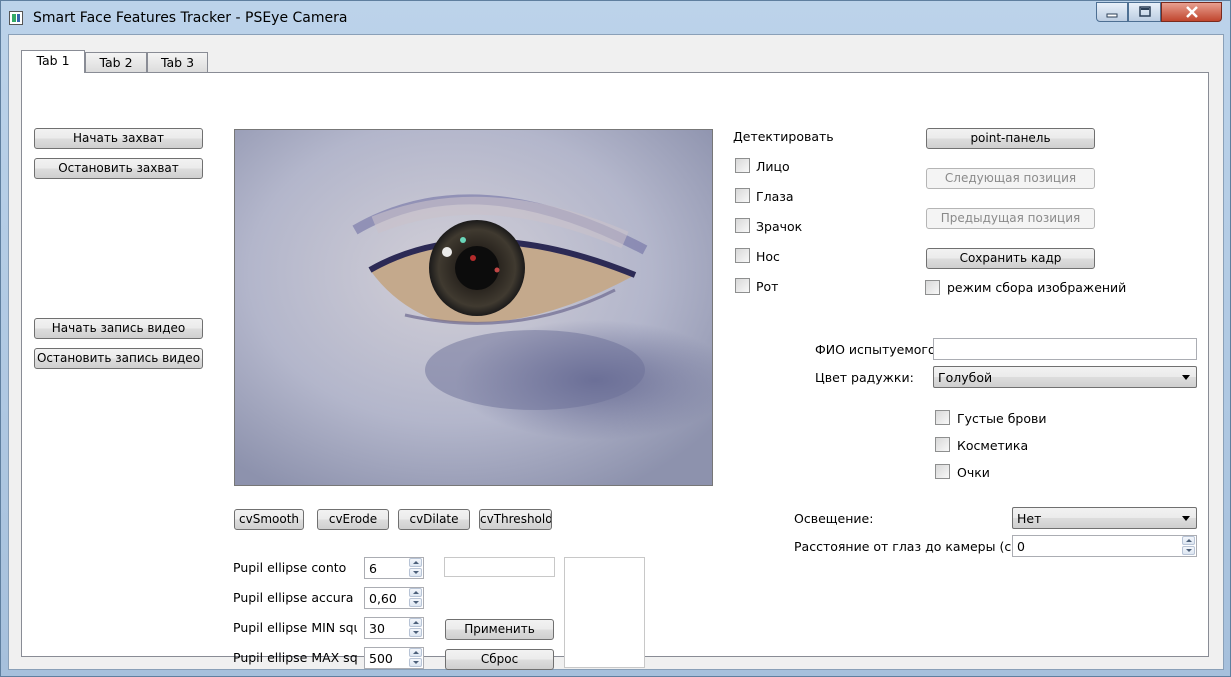 This screenshot has width=1231, height=677. Describe the element at coordinates (834, 518) in the screenshot. I see `lighting-label: Освещение:` at that location.